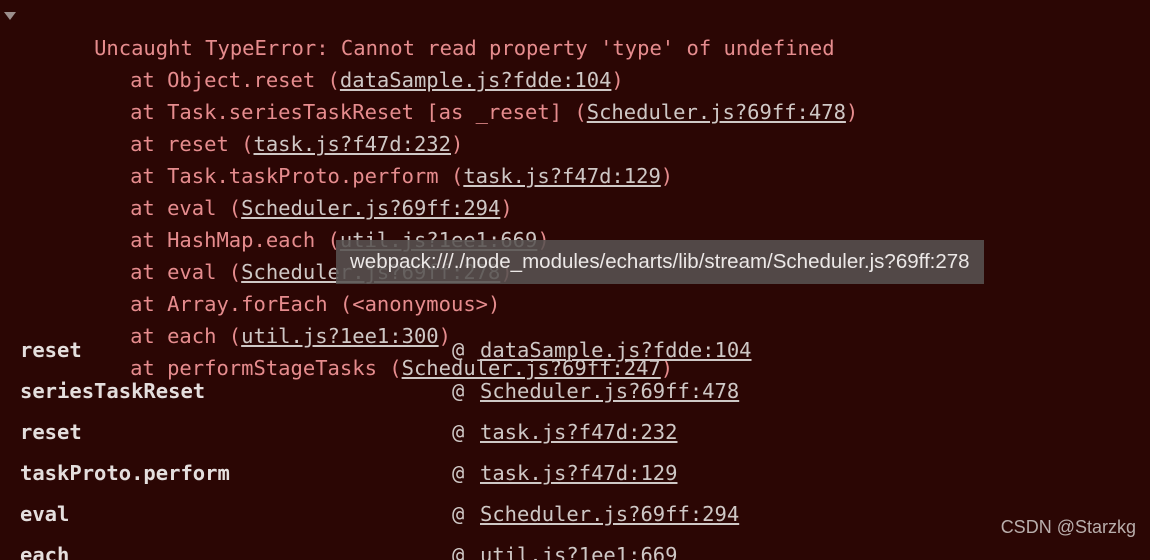  What do you see at coordinates (125, 473) in the screenshot?
I see `call-frame-function-name: taskProto.perform` at bounding box center [125, 473].